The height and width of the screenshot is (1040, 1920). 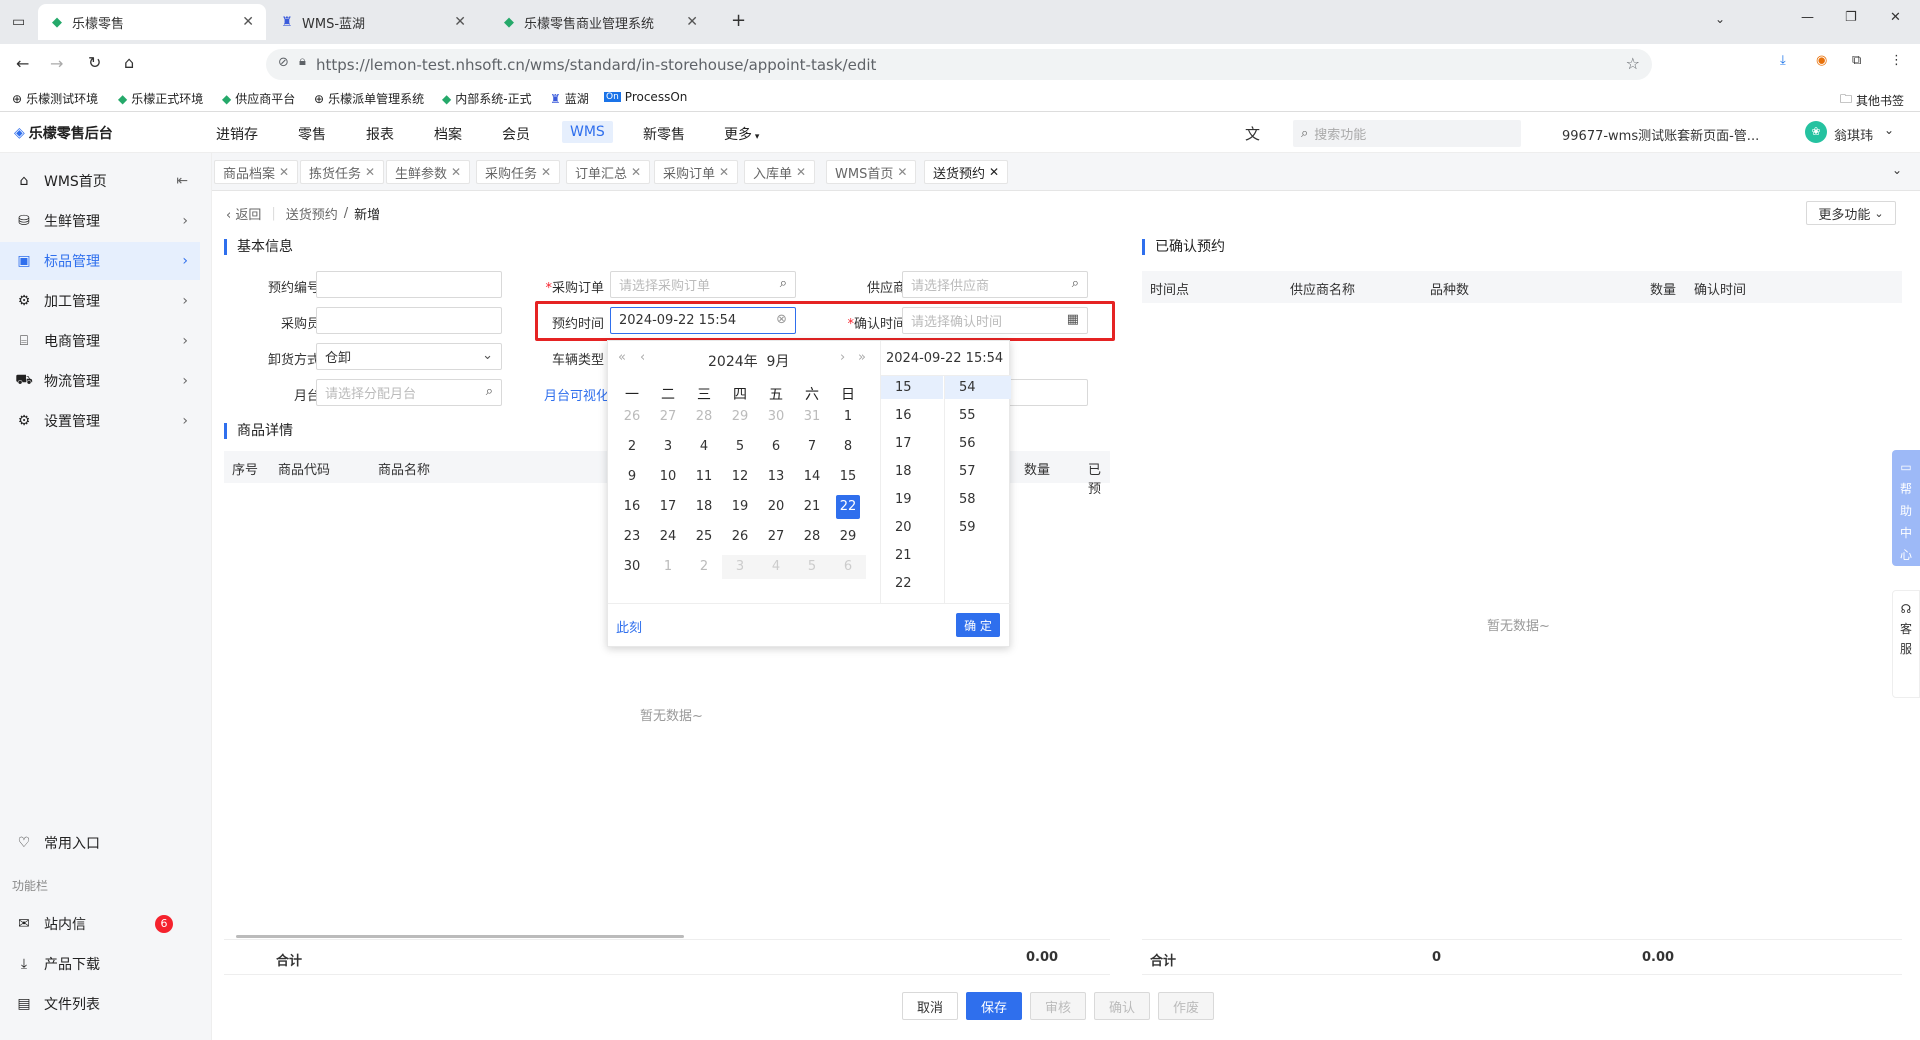 What do you see at coordinates (994, 1006) in the screenshot?
I see `save-button: 保存` at bounding box center [994, 1006].